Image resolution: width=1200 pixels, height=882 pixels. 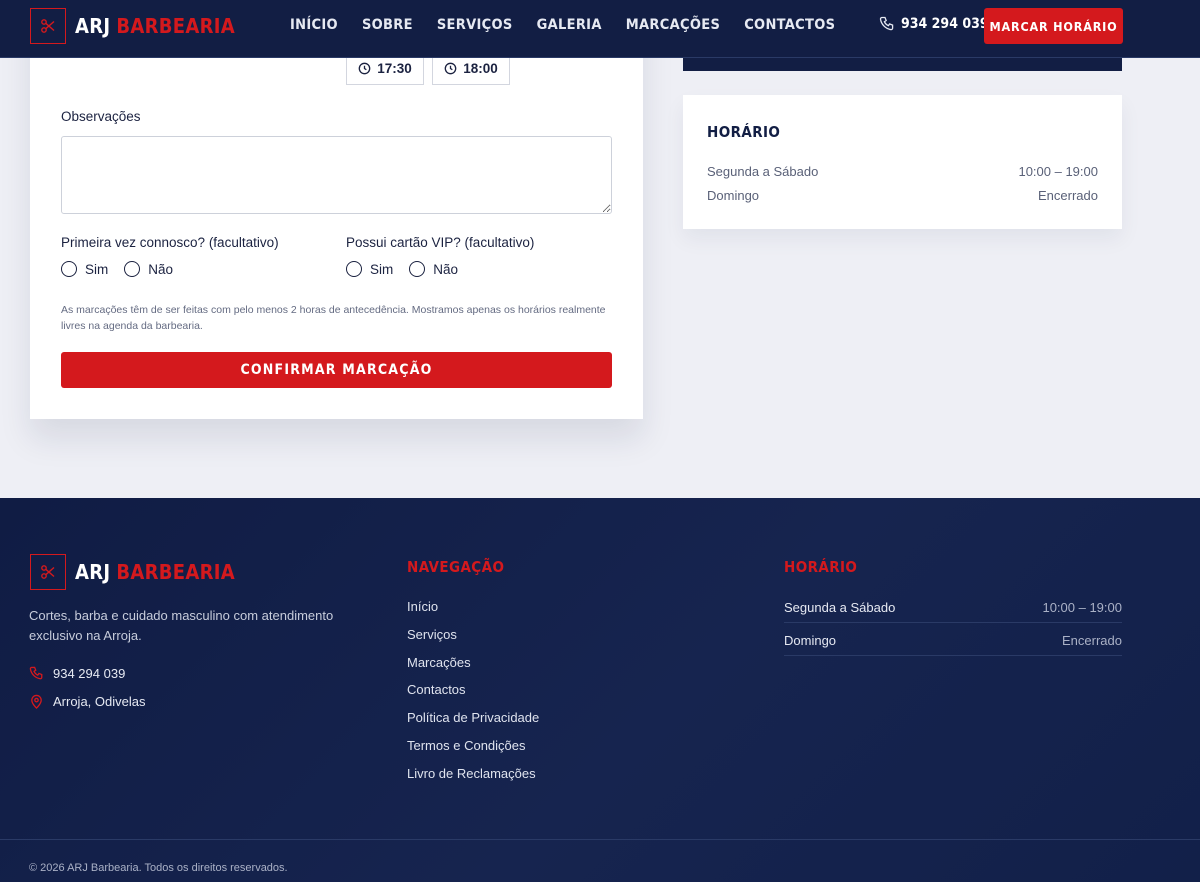 I want to click on footer-logo: ARJ BARBEARIA, so click(x=132, y=572).